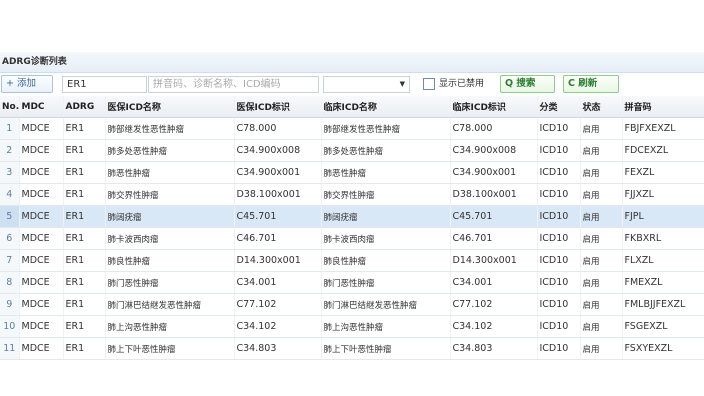 The height and width of the screenshot is (396, 704). I want to click on cell-yb-icd-code: C46.701, so click(278, 238).